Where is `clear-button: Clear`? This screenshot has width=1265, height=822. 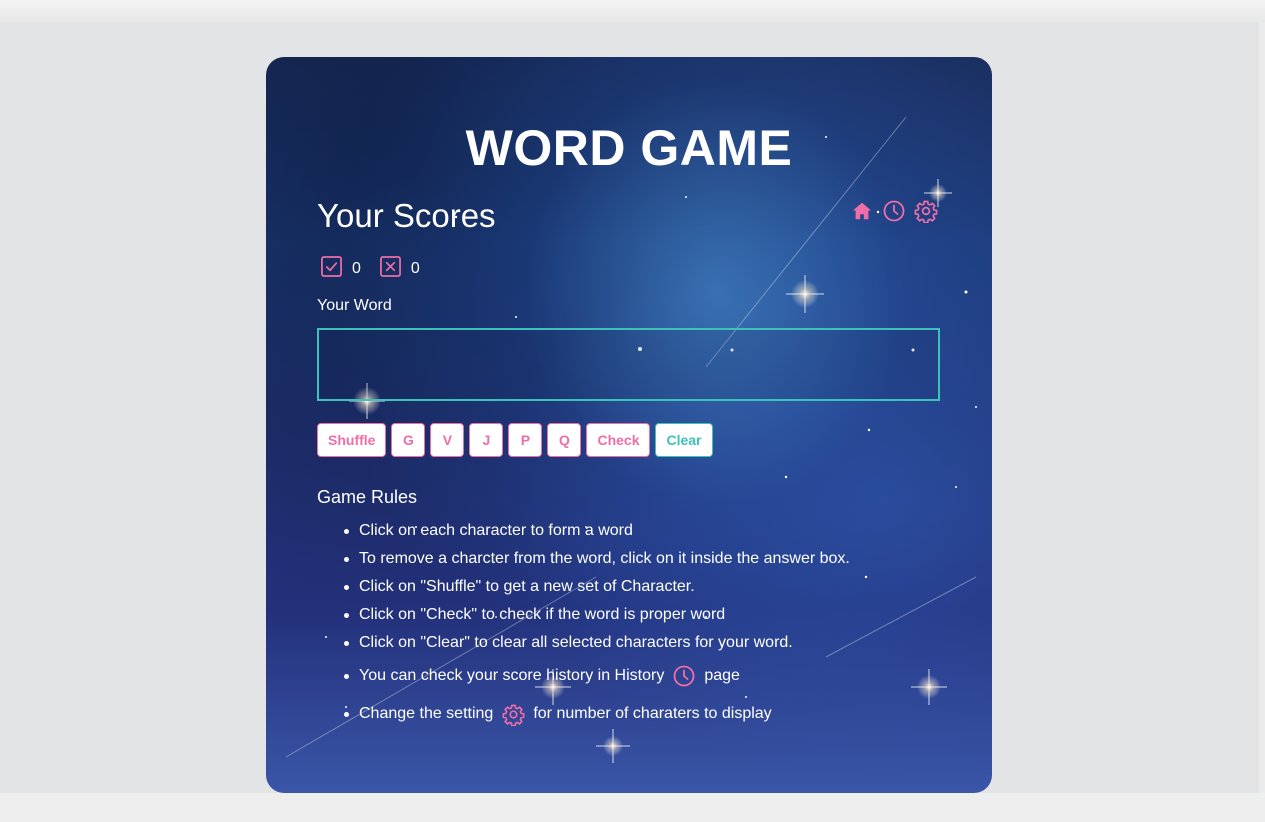
clear-button: Clear is located at coordinates (684, 440).